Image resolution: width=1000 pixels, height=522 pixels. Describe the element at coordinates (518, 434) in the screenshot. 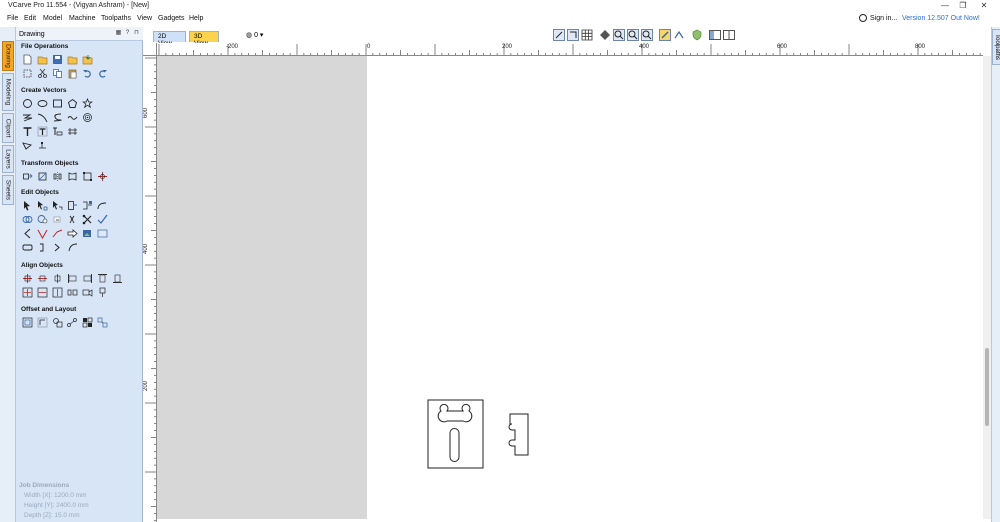

I see `puzzle-shape-vector` at that location.